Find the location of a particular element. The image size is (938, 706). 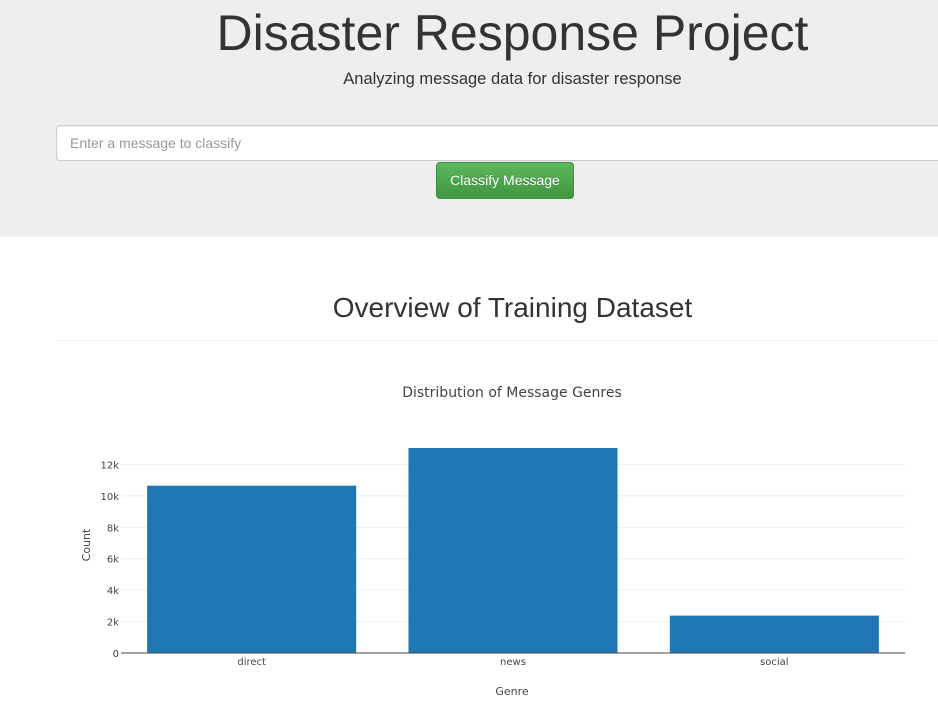

page-title: Disaster Response Project is located at coordinates (512, 33).